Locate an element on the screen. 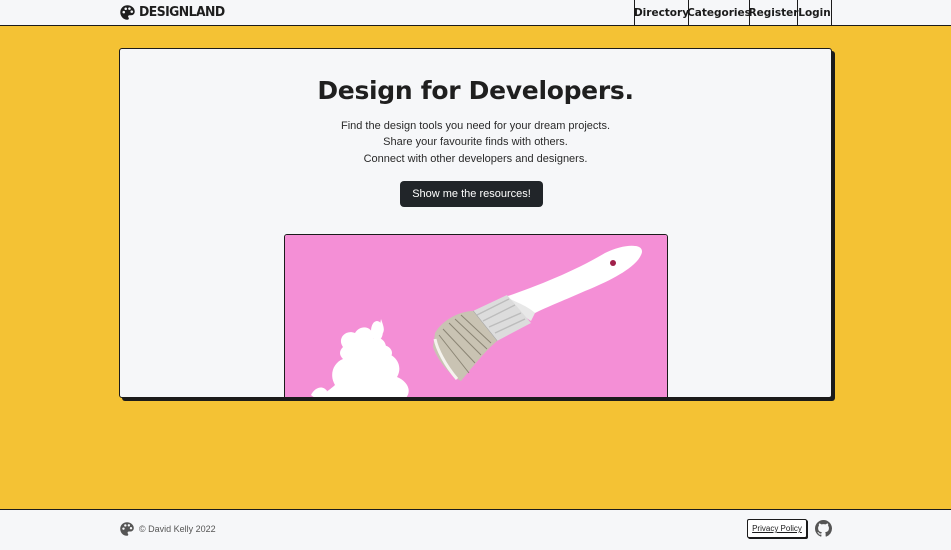  nav-directory: Directory is located at coordinates (661, 12).